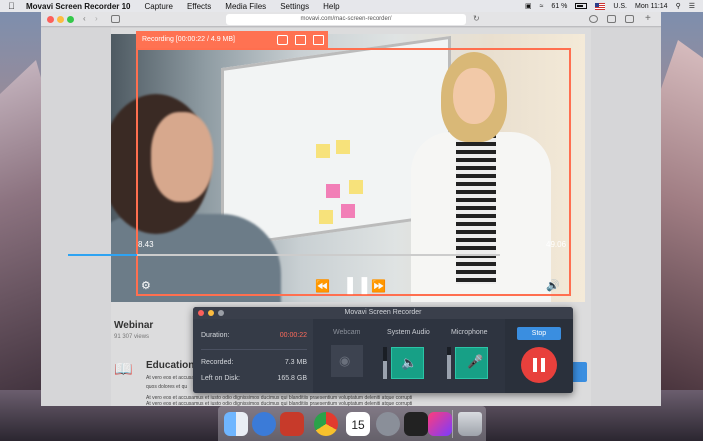  What do you see at coordinates (236, 424) in the screenshot?
I see `finder-icon` at bounding box center [236, 424].